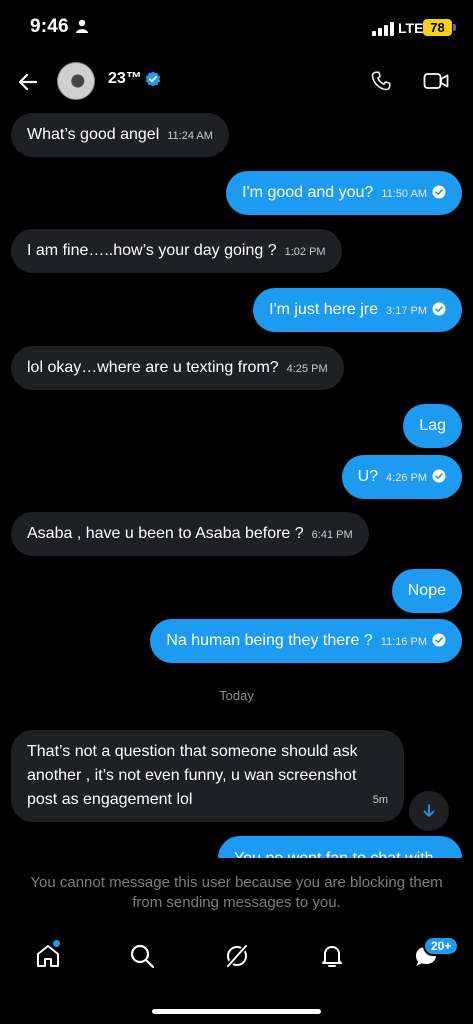 Image resolution: width=473 pixels, height=1024 pixels. I want to click on outgoing-message: I'm just here jre 3:17 PM, so click(357, 310).